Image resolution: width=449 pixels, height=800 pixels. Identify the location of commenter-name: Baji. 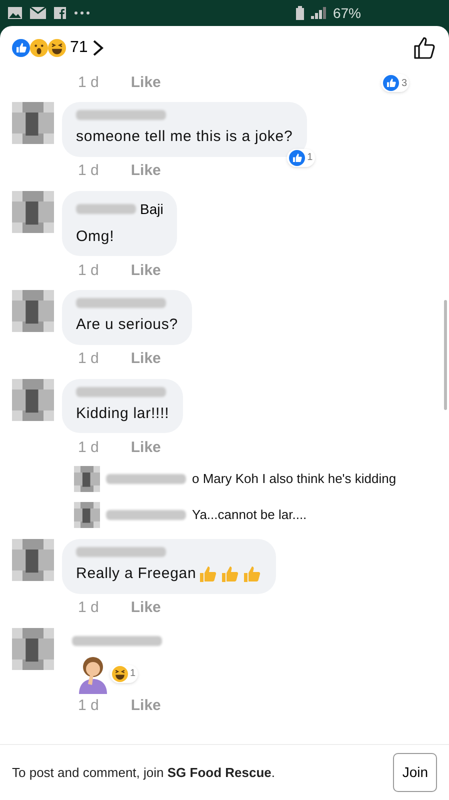
(152, 209).